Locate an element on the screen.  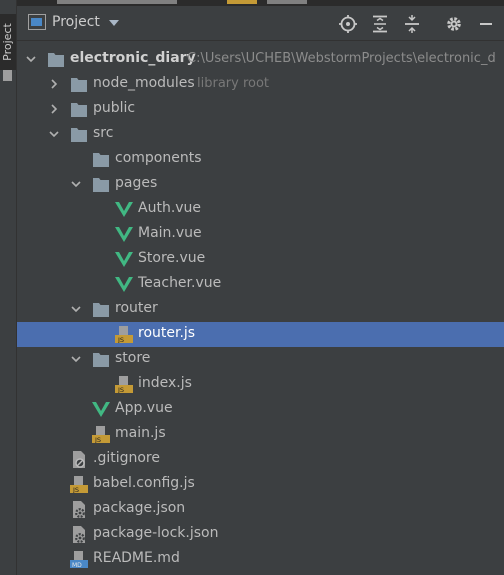
tree-item-label: index.js is located at coordinates (165, 383).